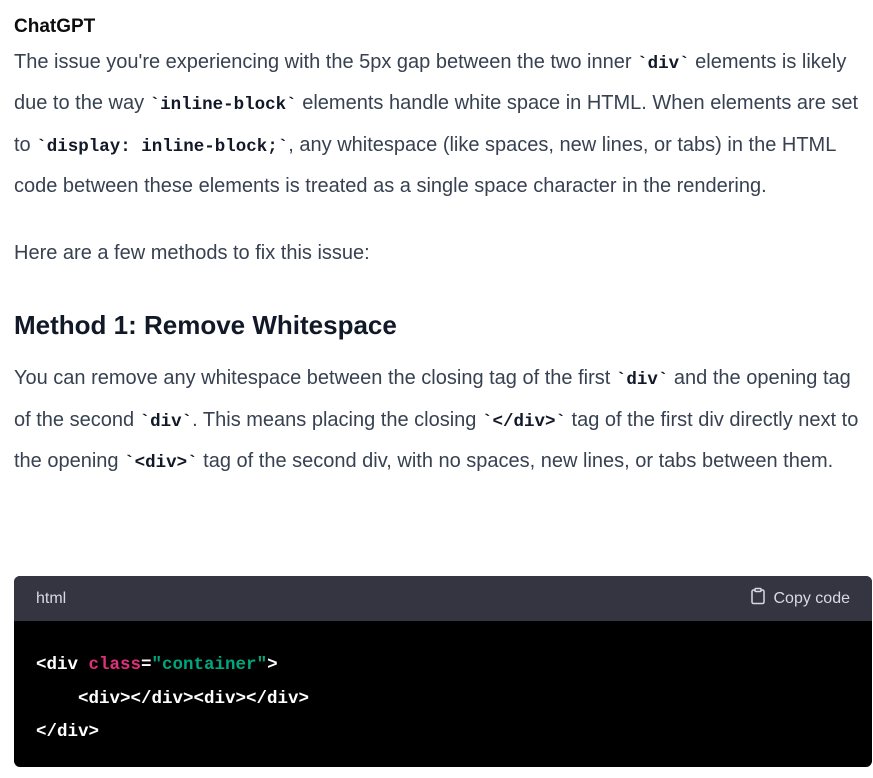  I want to click on code-token-string: "container", so click(209, 665).